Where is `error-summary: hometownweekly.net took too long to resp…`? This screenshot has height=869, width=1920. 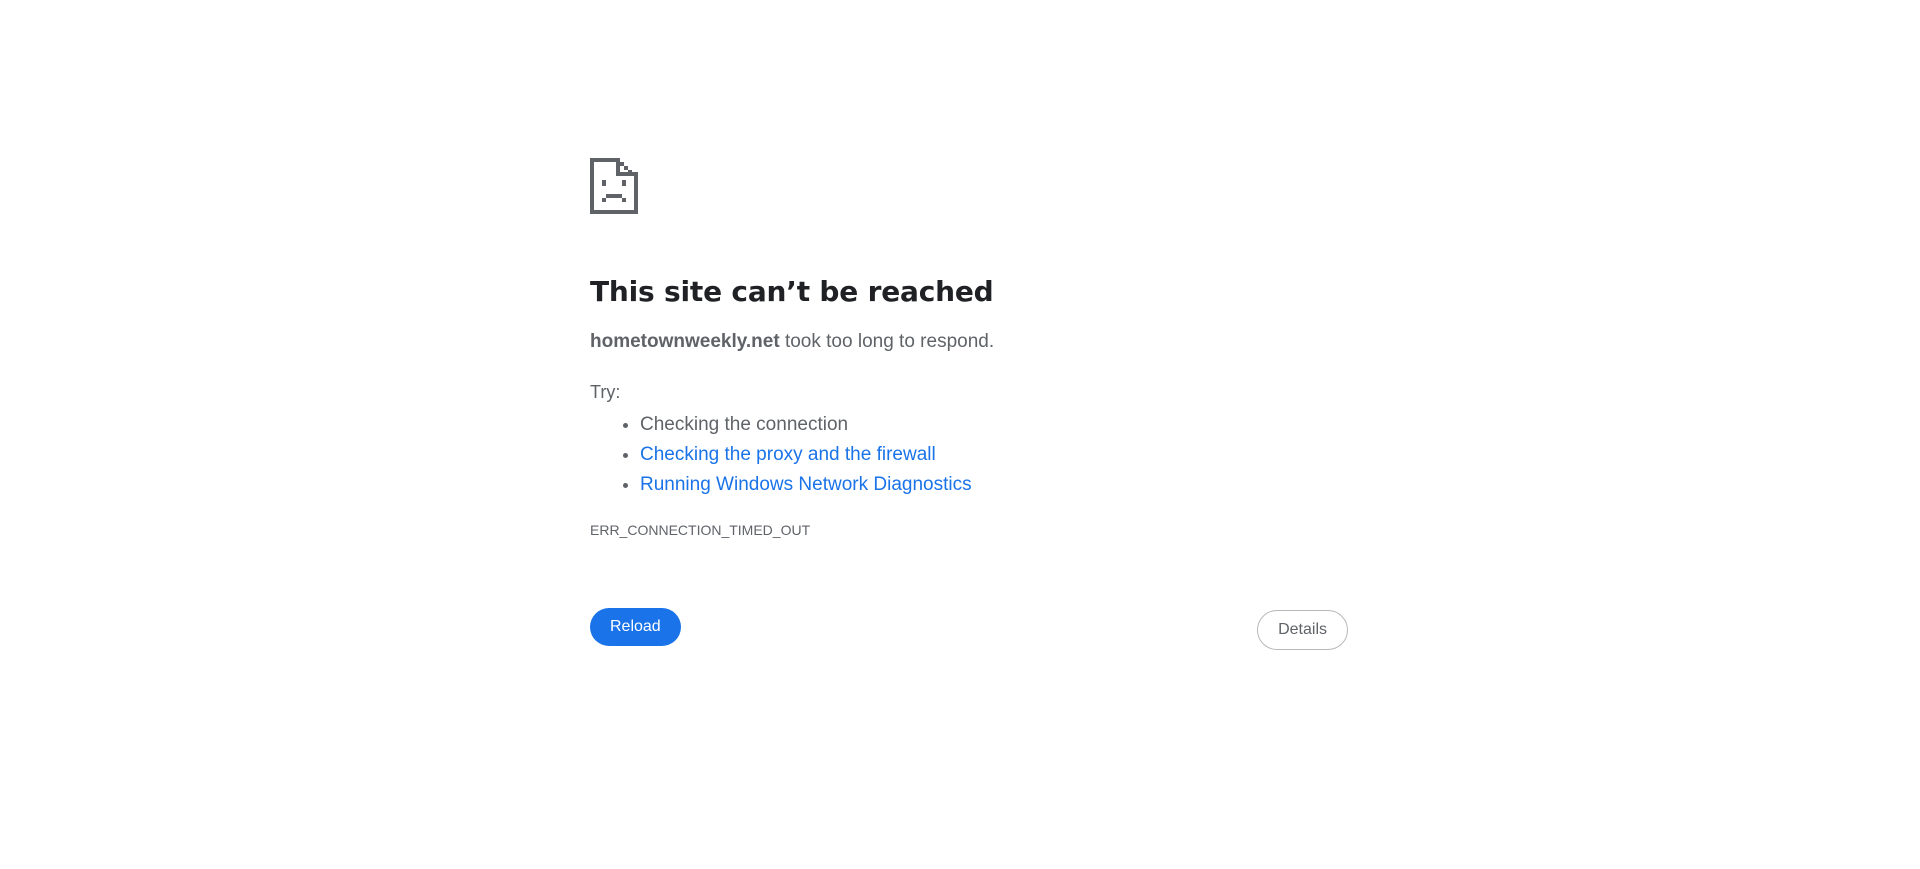 error-summary: hometownweekly.net took too long to resp… is located at coordinates (969, 342).